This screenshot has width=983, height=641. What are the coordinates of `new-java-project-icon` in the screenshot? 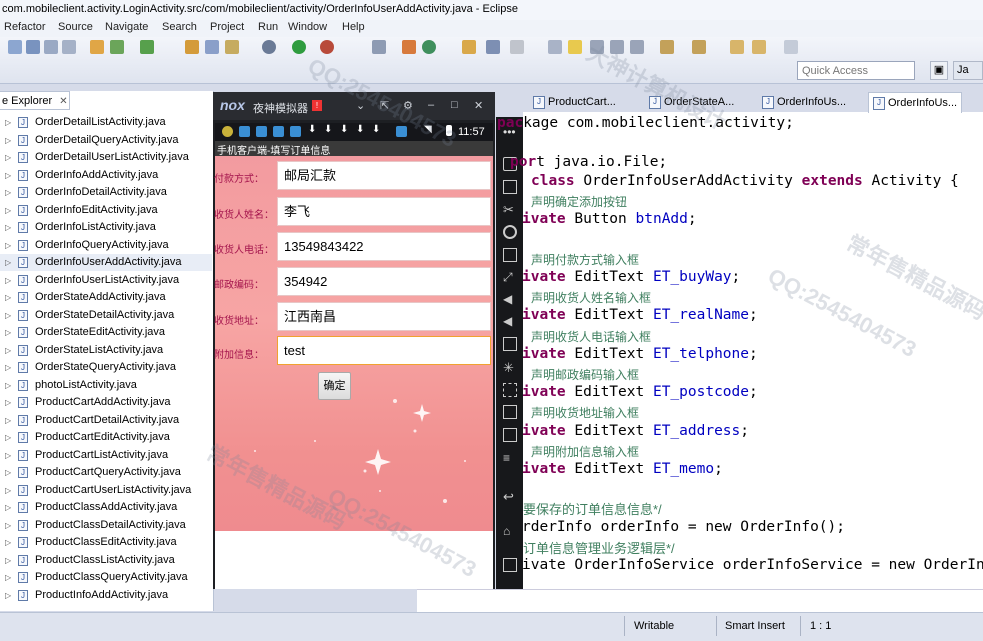 It's located at (409, 47).